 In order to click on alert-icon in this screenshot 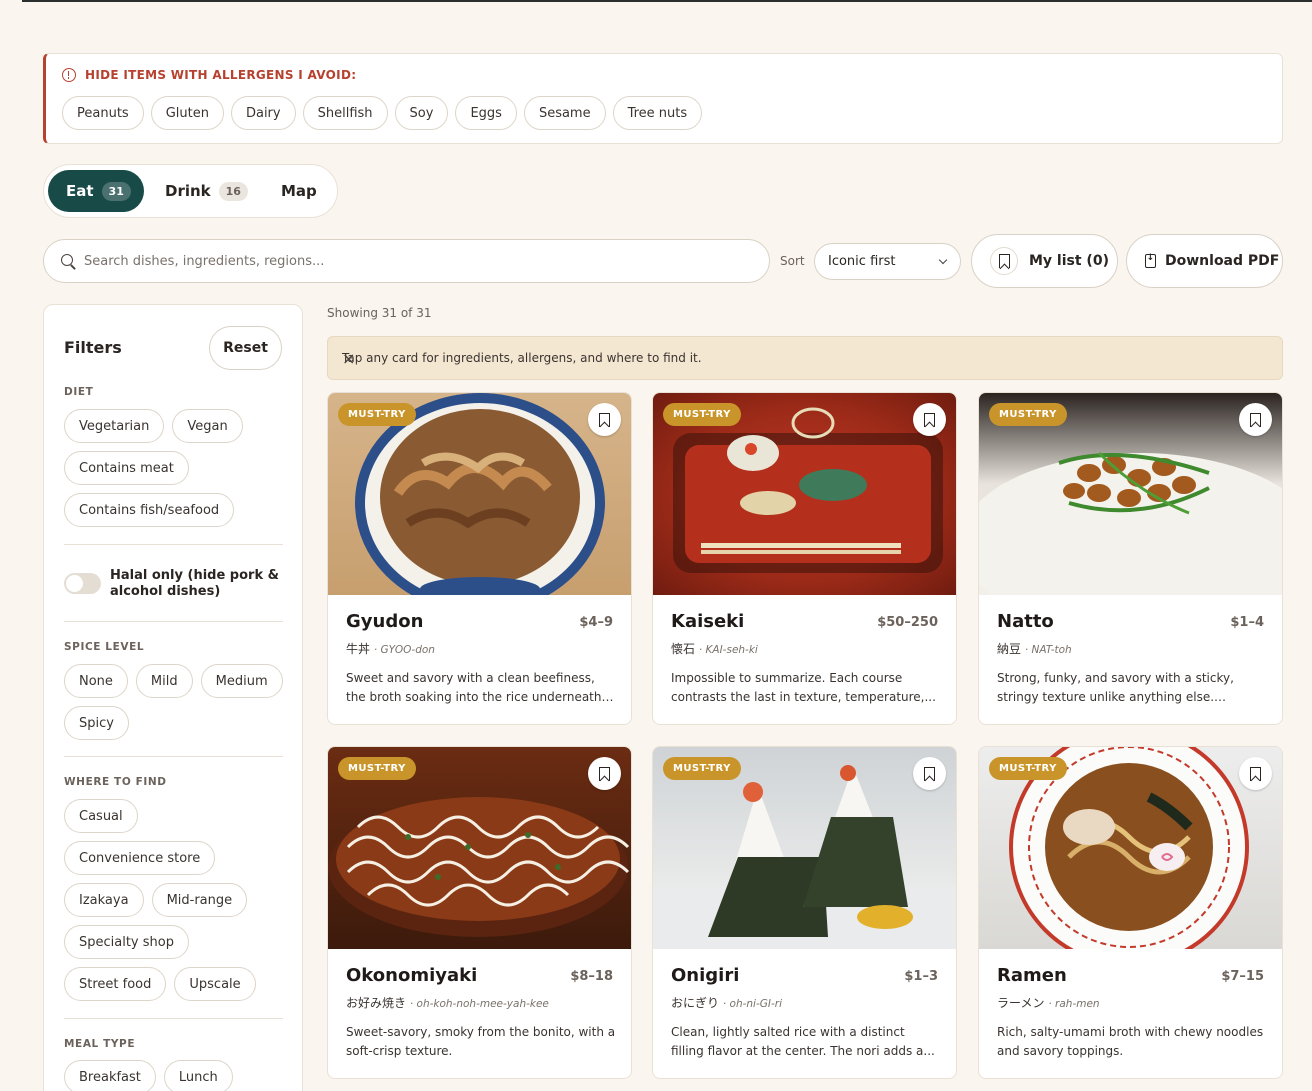, I will do `click(69, 75)`.